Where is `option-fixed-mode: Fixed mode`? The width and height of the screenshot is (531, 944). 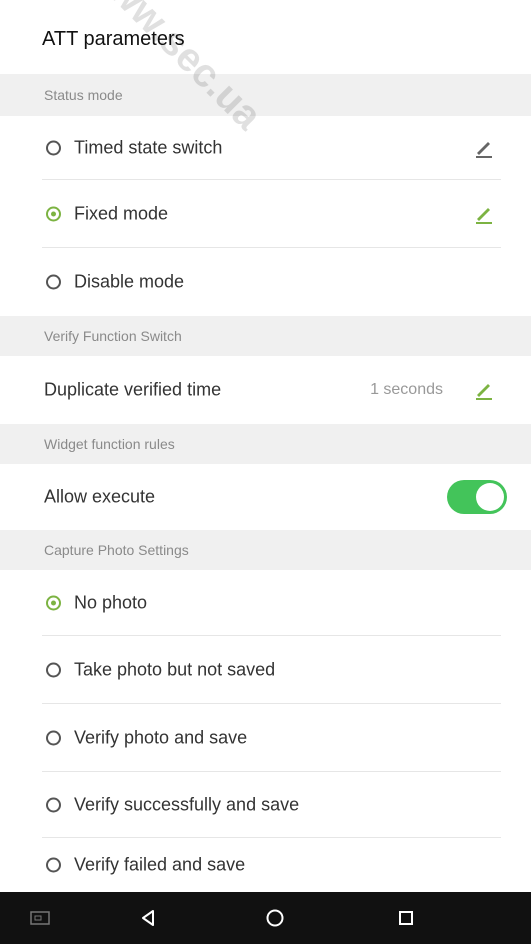
option-fixed-mode: Fixed mode is located at coordinates (265, 214).